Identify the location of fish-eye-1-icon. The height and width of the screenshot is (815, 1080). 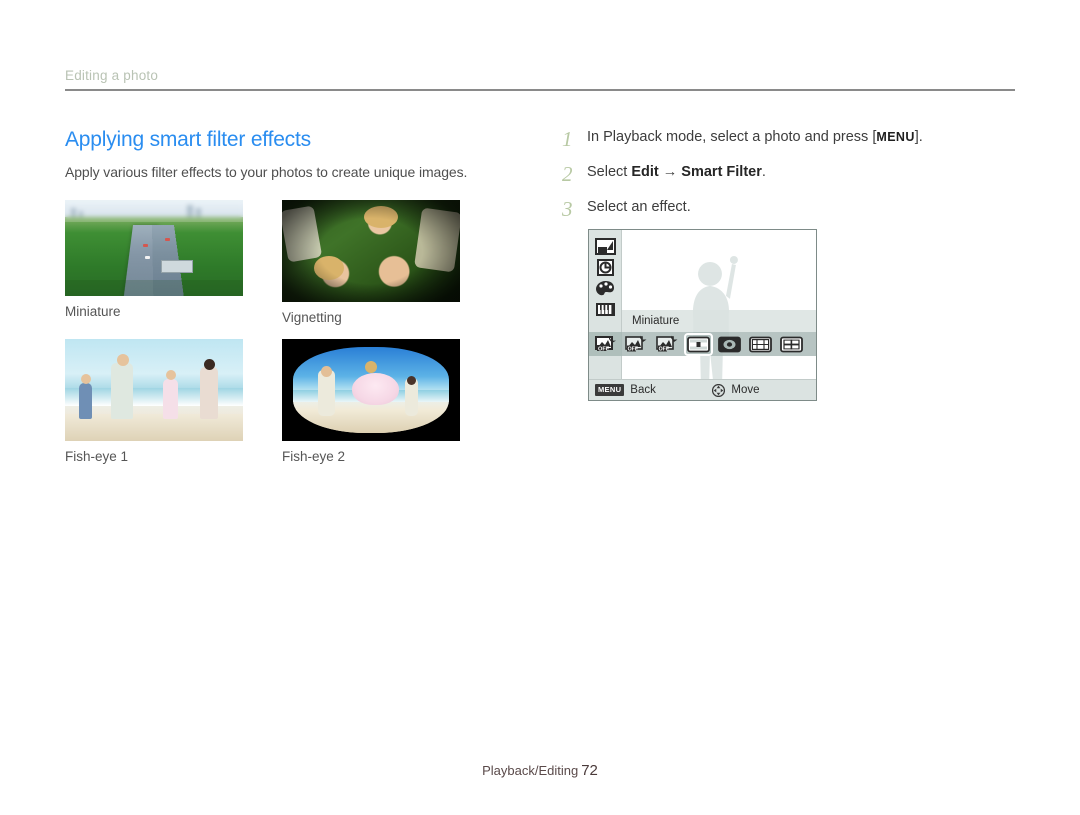
(760, 344).